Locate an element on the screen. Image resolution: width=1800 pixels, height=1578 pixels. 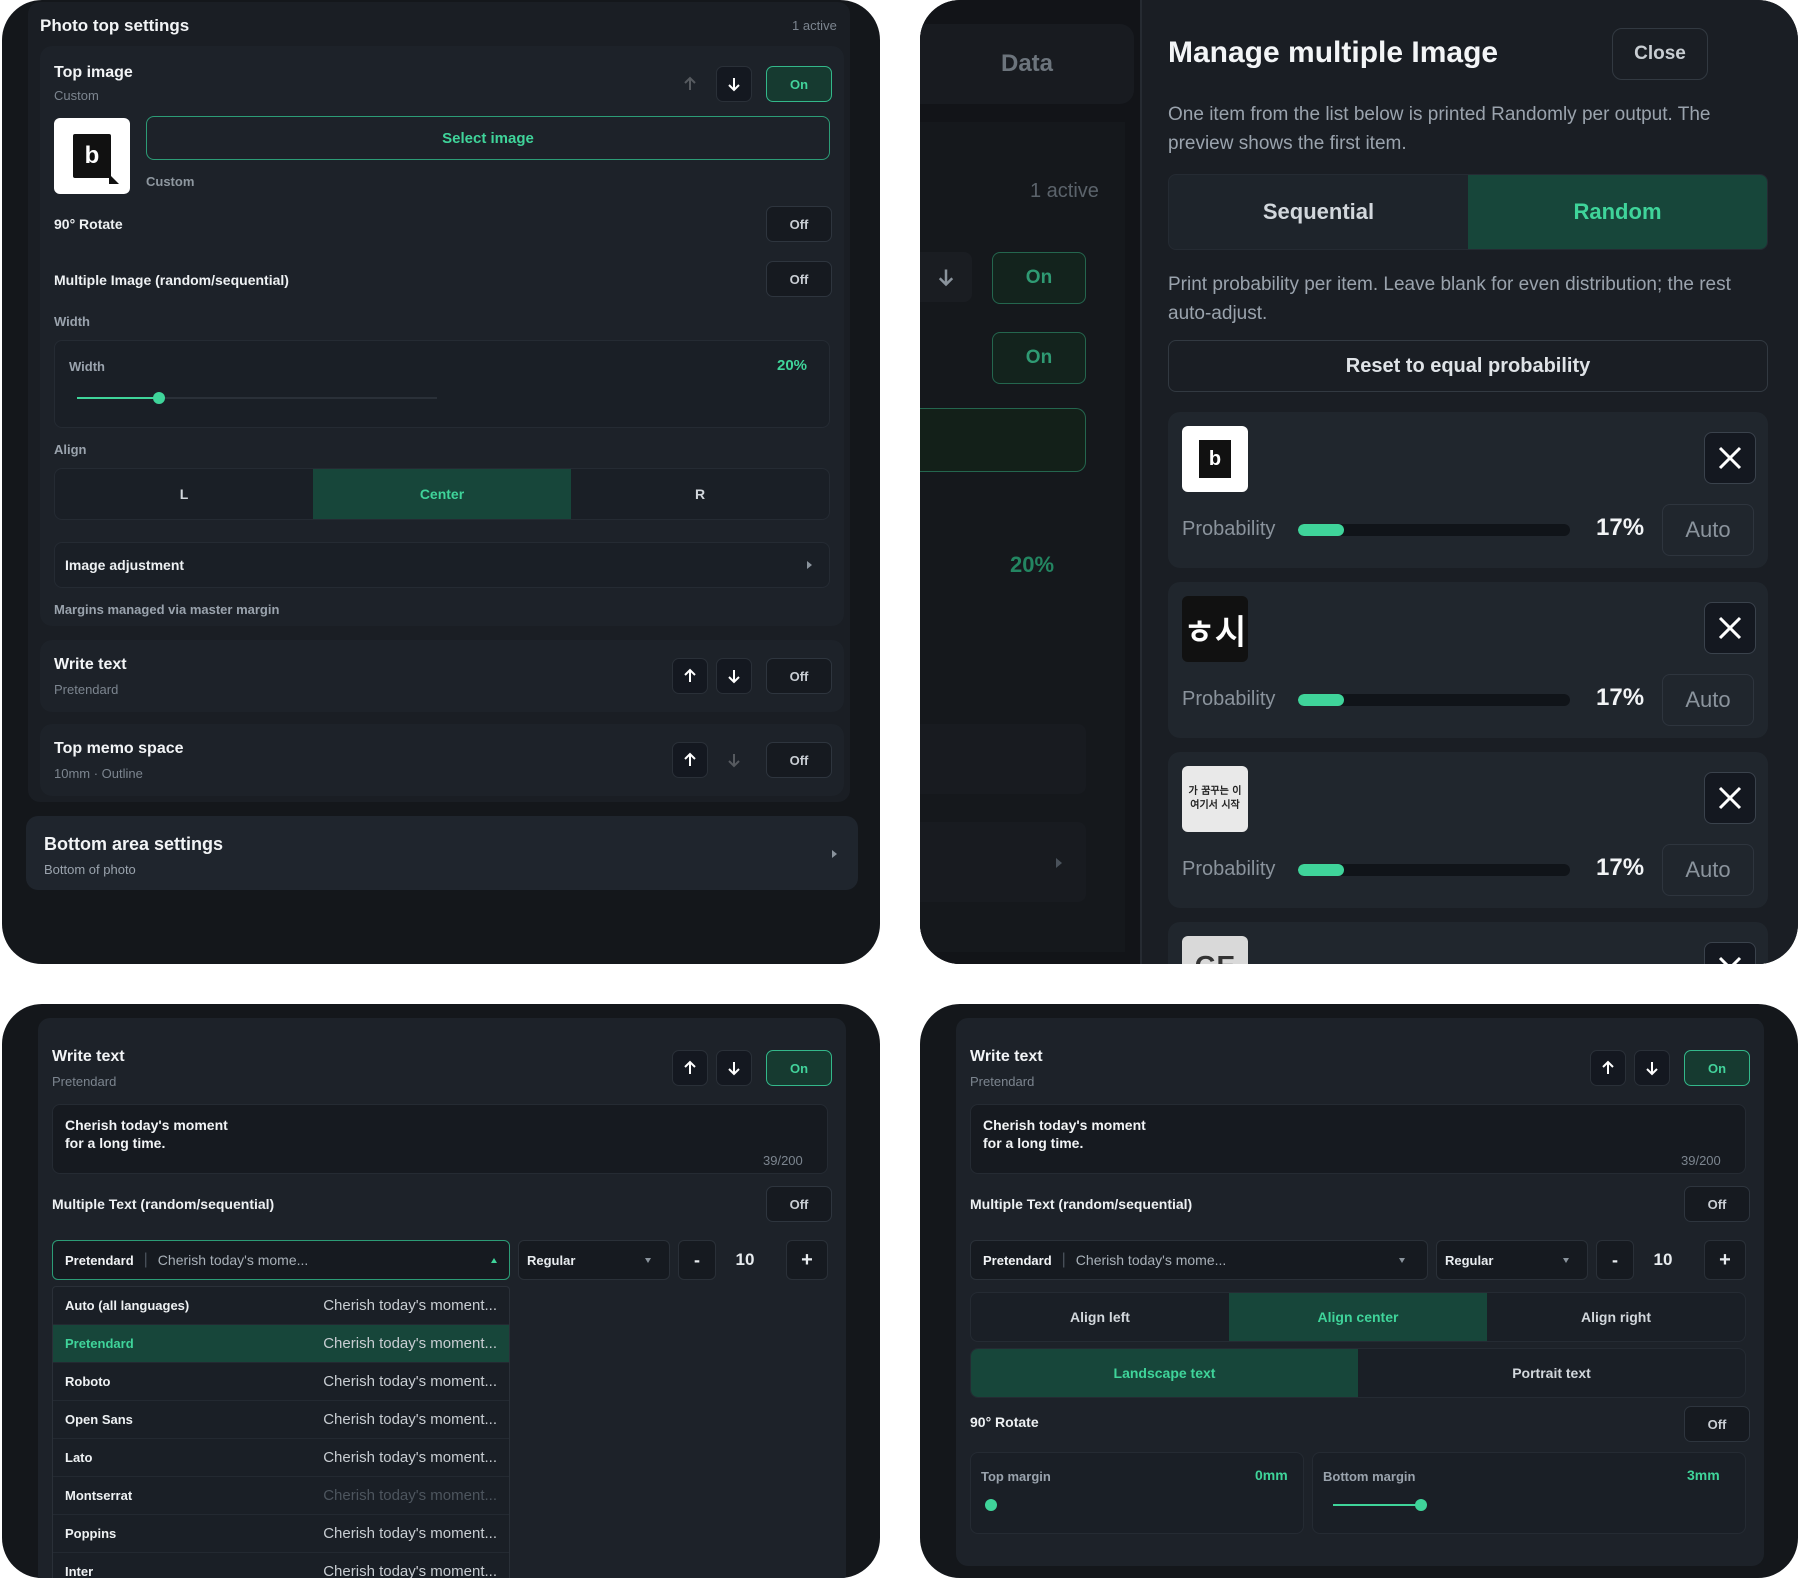
top-margin-slider-track is located at coordinates (1035, 1505).